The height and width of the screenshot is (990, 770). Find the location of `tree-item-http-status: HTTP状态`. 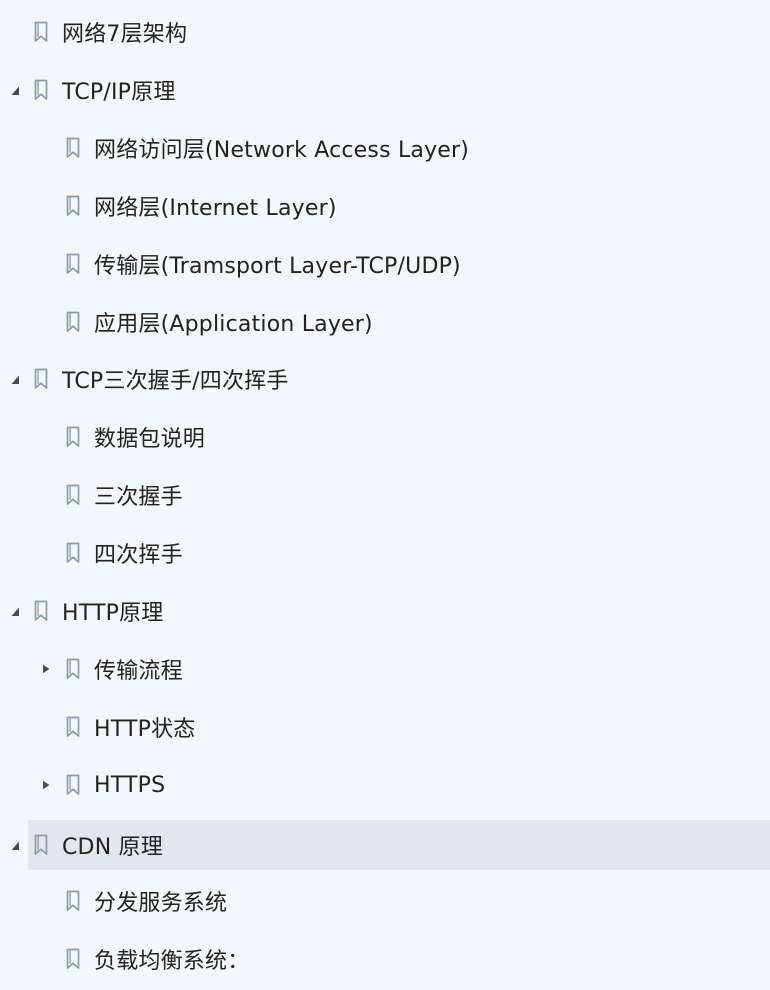

tree-item-http-status: HTTP状态 is located at coordinates (385, 727).